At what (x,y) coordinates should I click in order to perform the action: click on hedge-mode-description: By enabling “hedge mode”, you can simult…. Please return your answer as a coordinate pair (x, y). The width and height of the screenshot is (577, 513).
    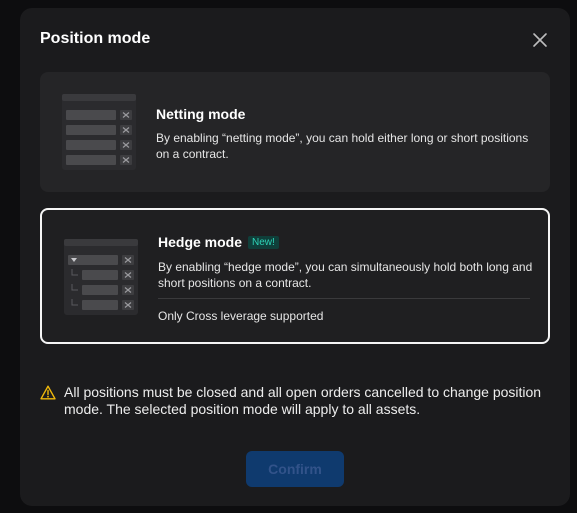
    Looking at the image, I should click on (345, 275).